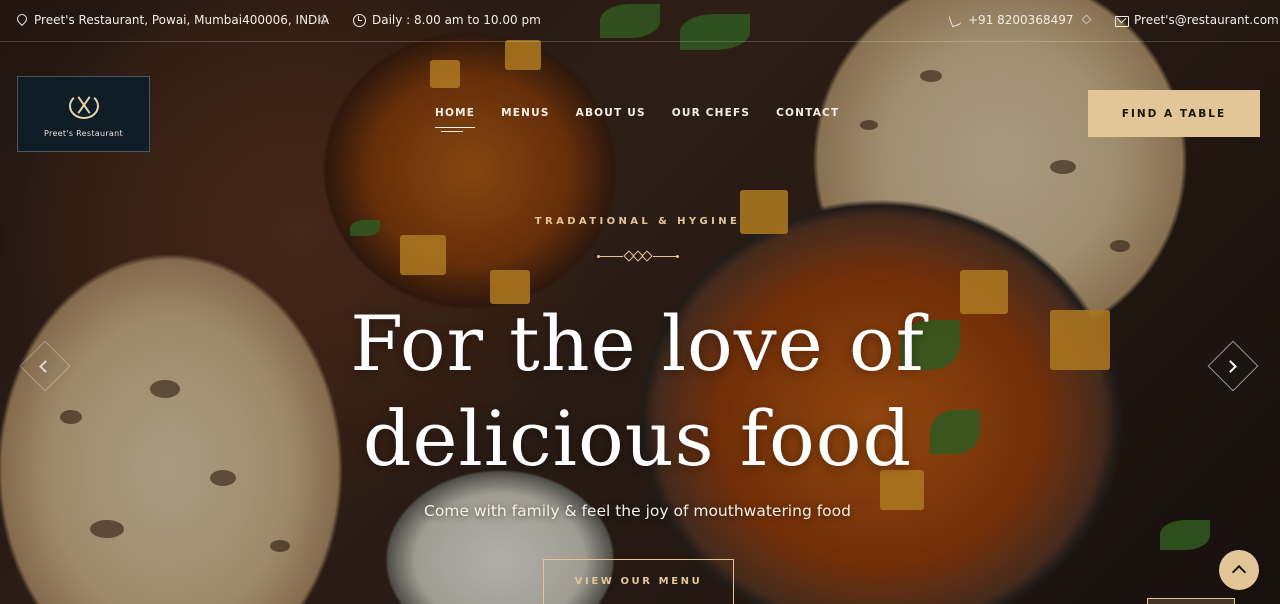  I want to click on find-a-table-button: FIND A TABLE, so click(1174, 113).